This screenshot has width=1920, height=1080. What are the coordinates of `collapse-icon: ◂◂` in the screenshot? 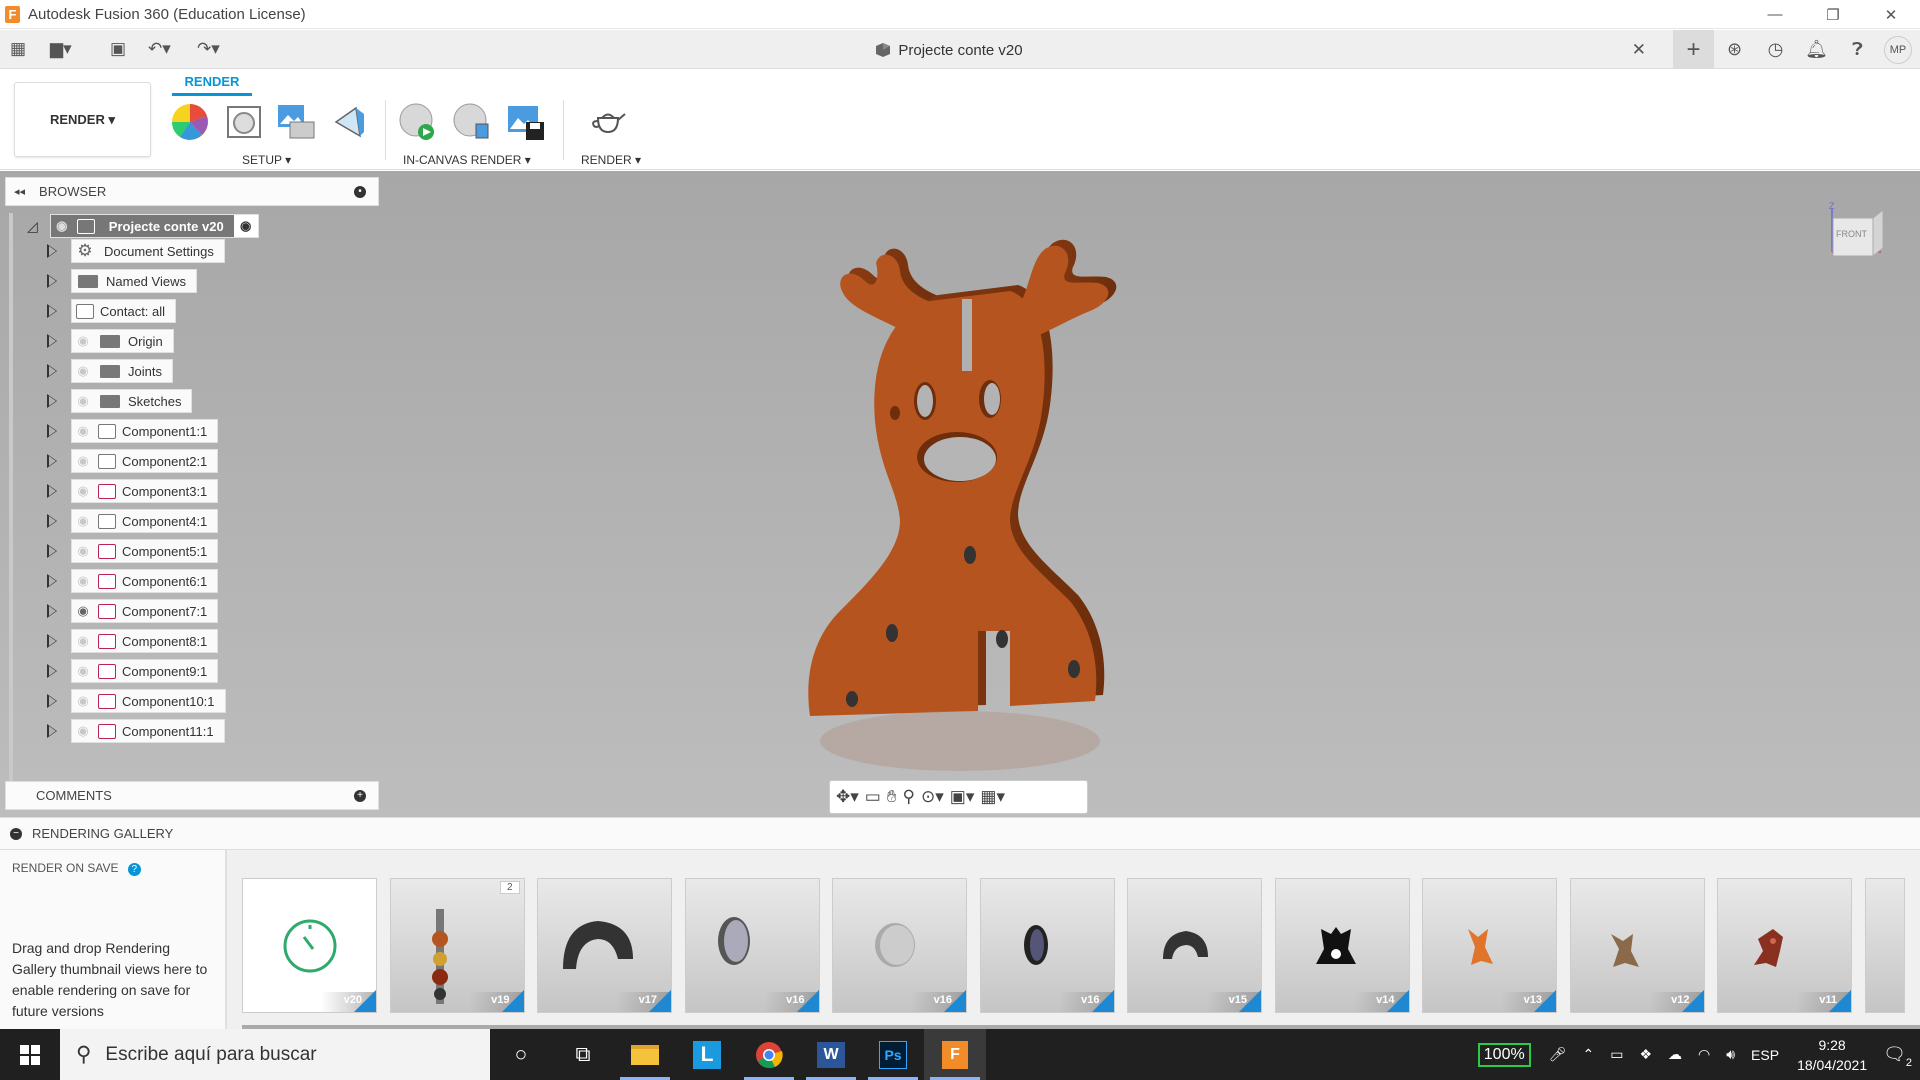 It's located at (19, 191).